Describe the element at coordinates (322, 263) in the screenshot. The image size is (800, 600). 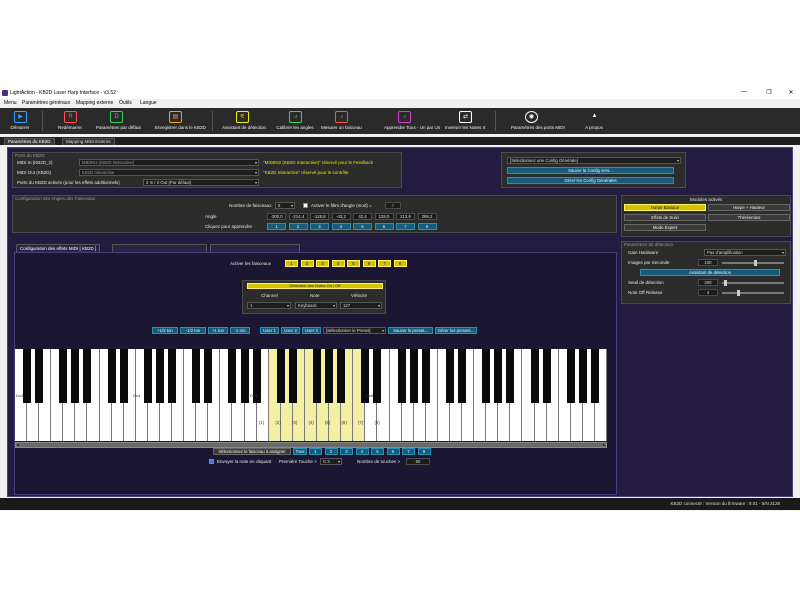
I see `activate-beam-button-3: 3` at that location.